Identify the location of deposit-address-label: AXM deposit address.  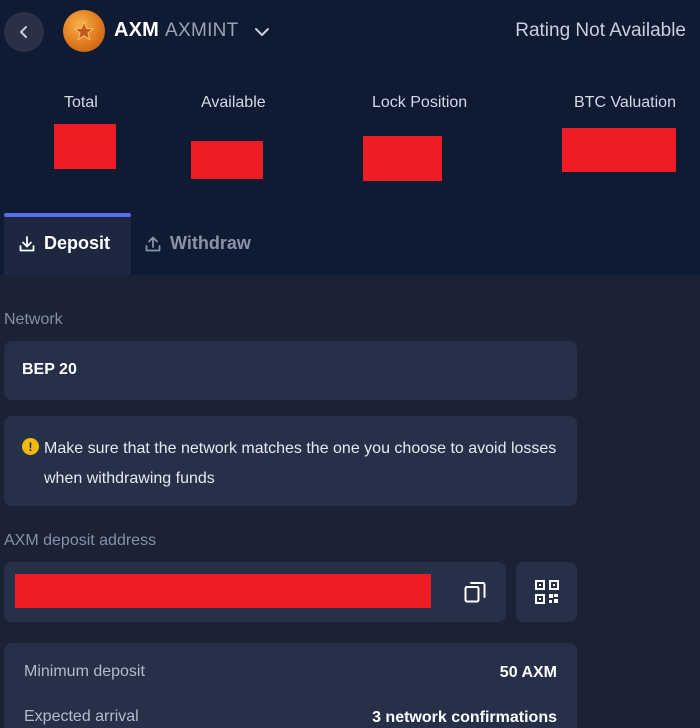
(80, 540).